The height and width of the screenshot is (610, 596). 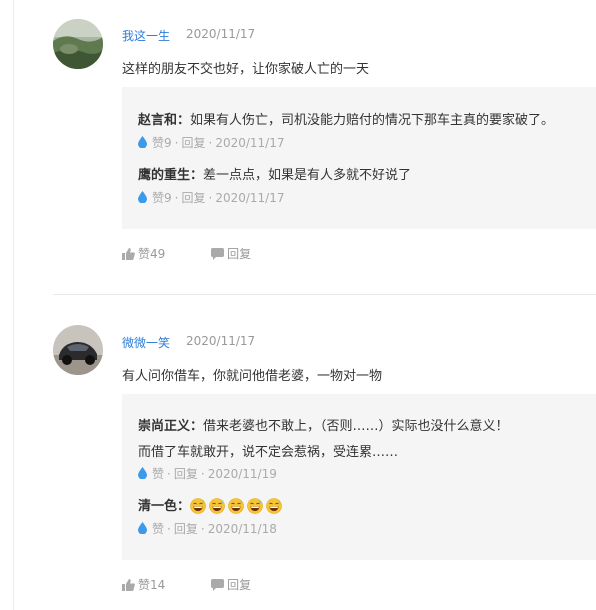 I want to click on reply-meta: 赞 · 回复 · 2020/11/19, so click(x=207, y=474).